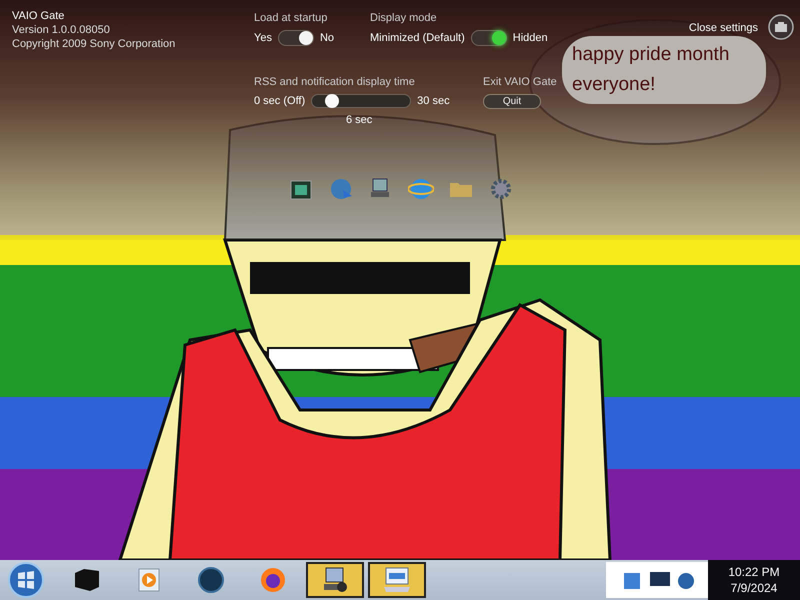 The width and height of the screenshot is (800, 600). Describe the element at coordinates (501, 189) in the screenshot. I see `gear-icon` at that location.